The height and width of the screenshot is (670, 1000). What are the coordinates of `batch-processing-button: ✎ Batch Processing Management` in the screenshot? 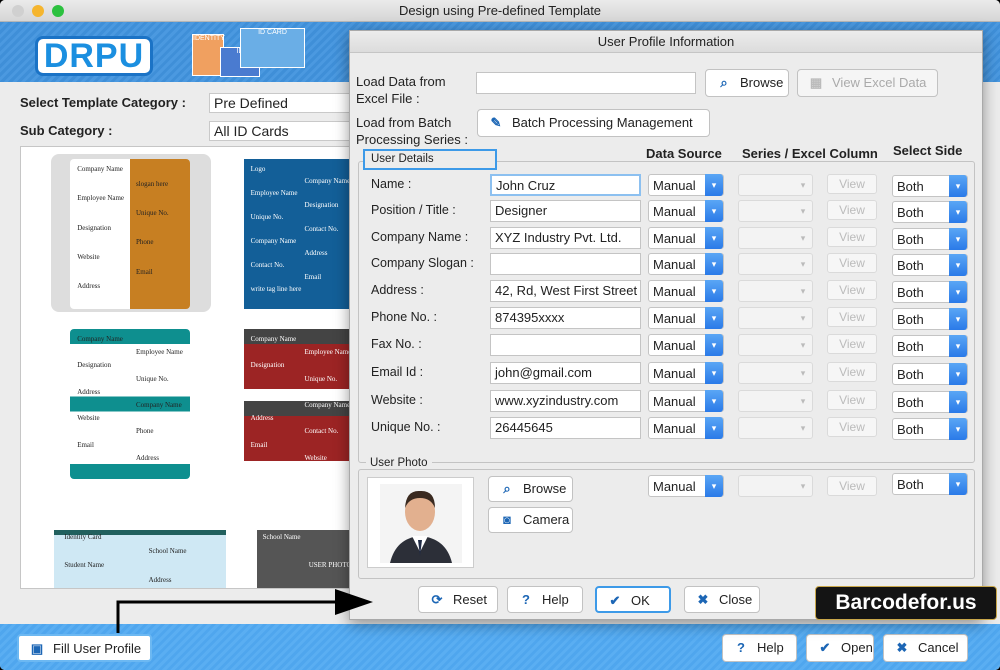 It's located at (593, 123).